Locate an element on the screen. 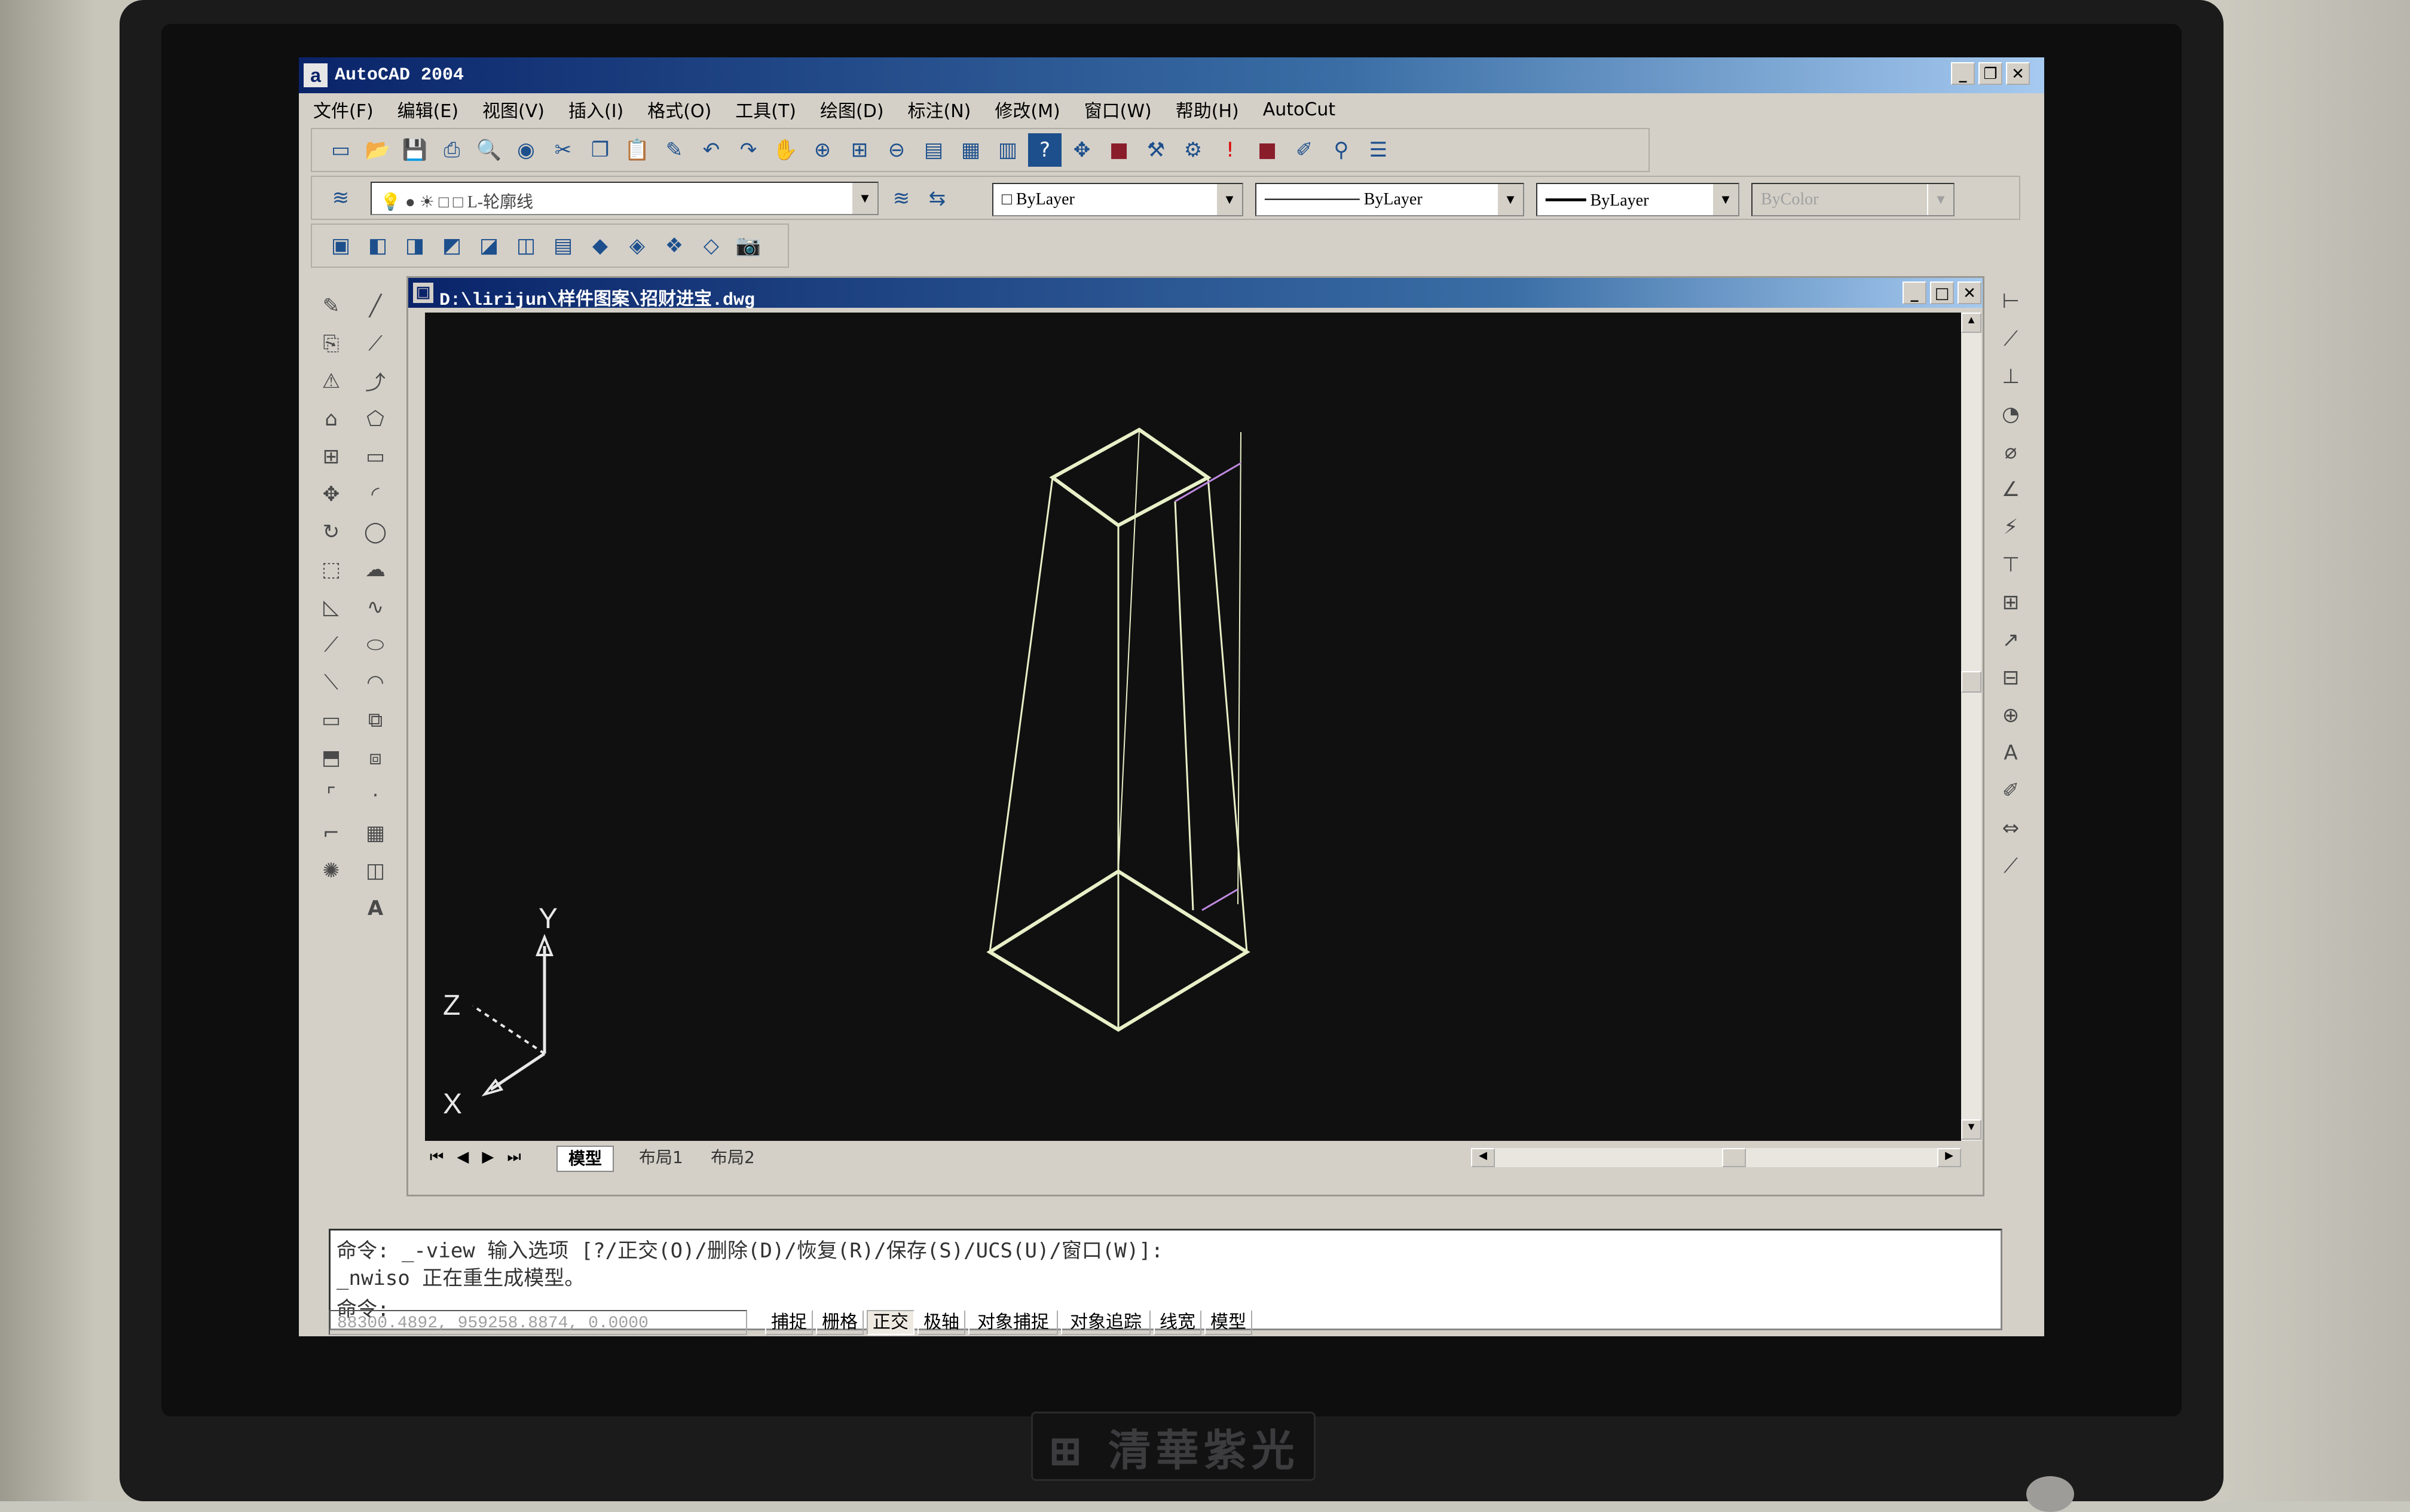  publish-icon: ◉ is located at coordinates (526, 150).